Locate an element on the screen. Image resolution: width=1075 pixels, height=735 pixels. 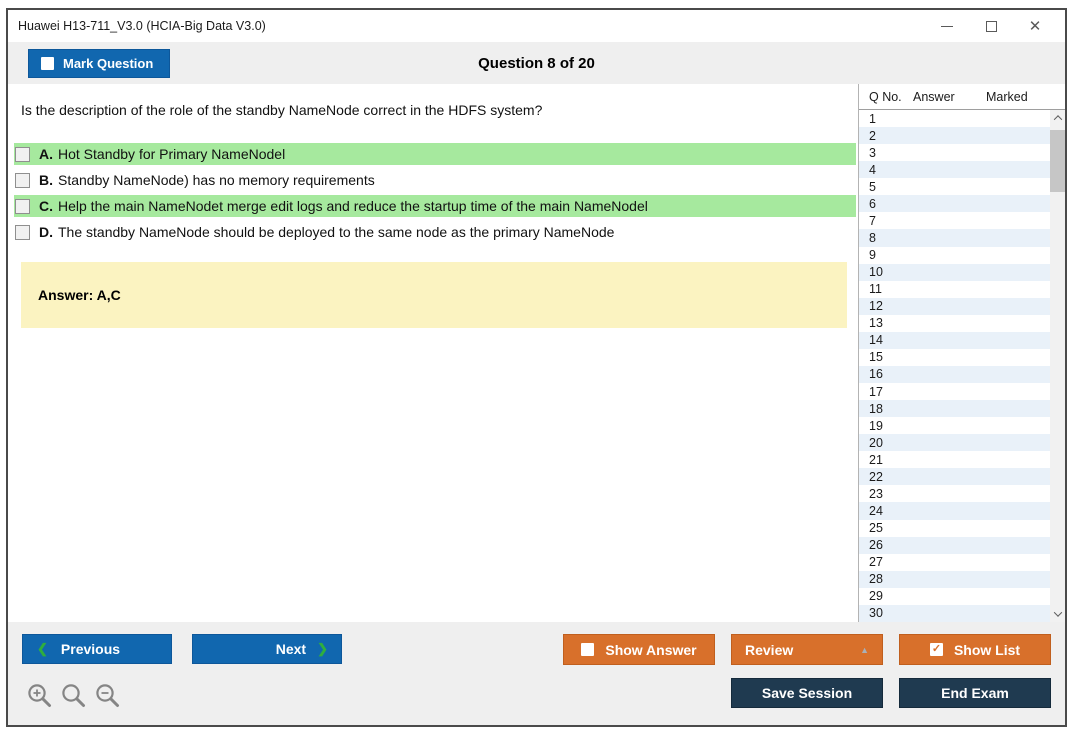
question-list-row: 28 is located at coordinates (954, 579).